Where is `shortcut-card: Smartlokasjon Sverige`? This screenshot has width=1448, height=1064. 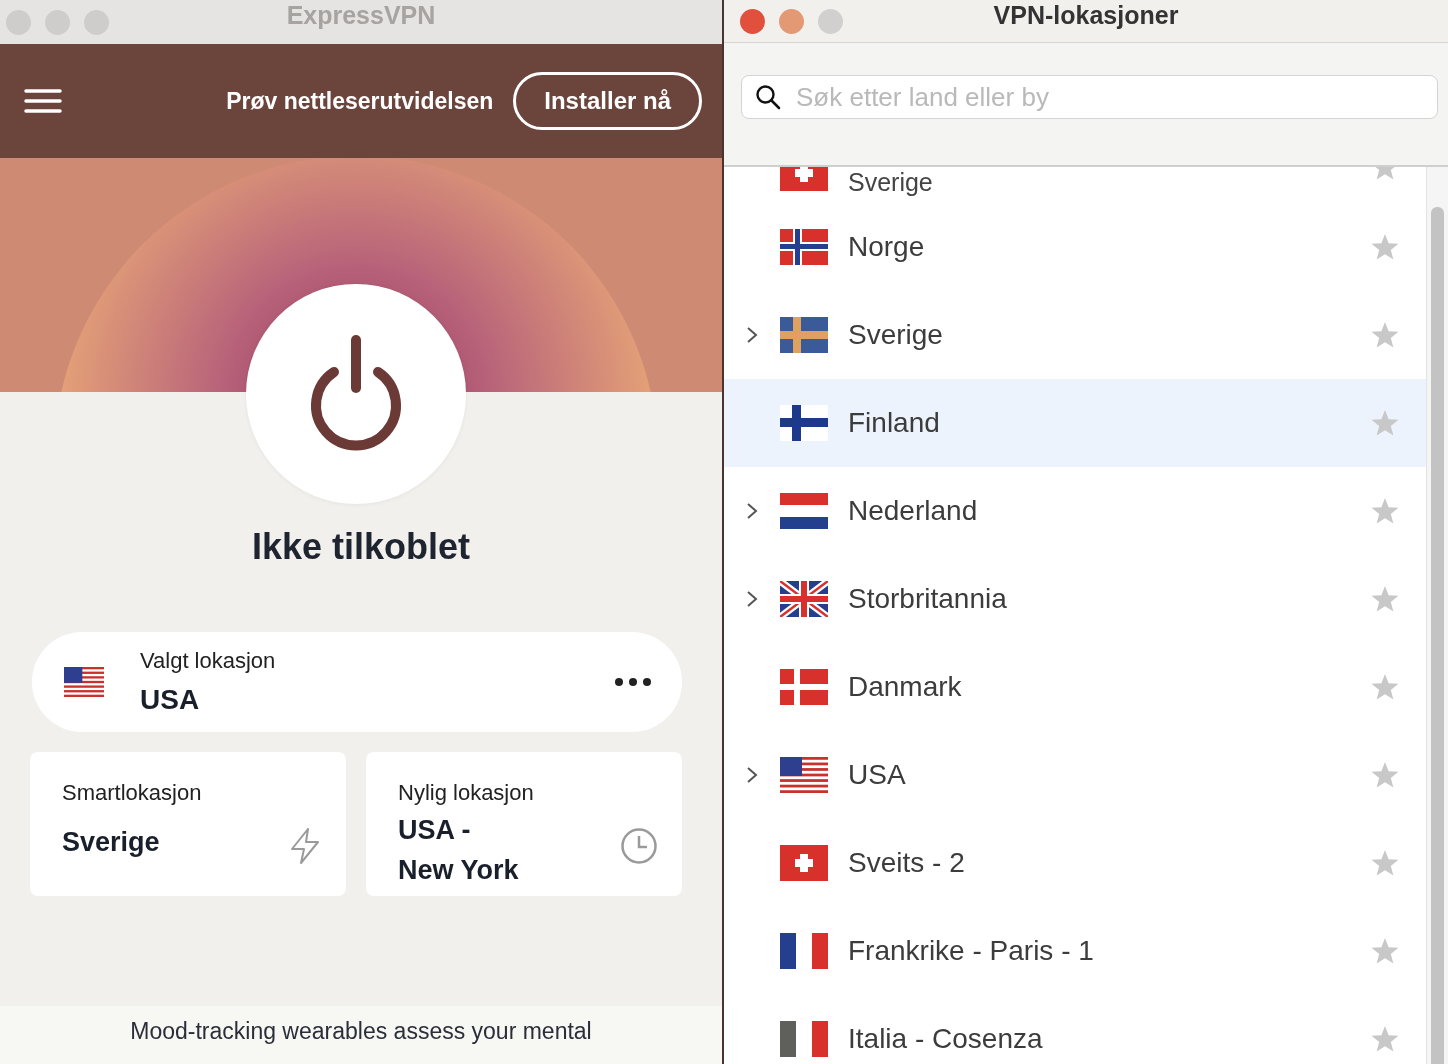
shortcut-card: Smartlokasjon Sverige is located at coordinates (188, 824).